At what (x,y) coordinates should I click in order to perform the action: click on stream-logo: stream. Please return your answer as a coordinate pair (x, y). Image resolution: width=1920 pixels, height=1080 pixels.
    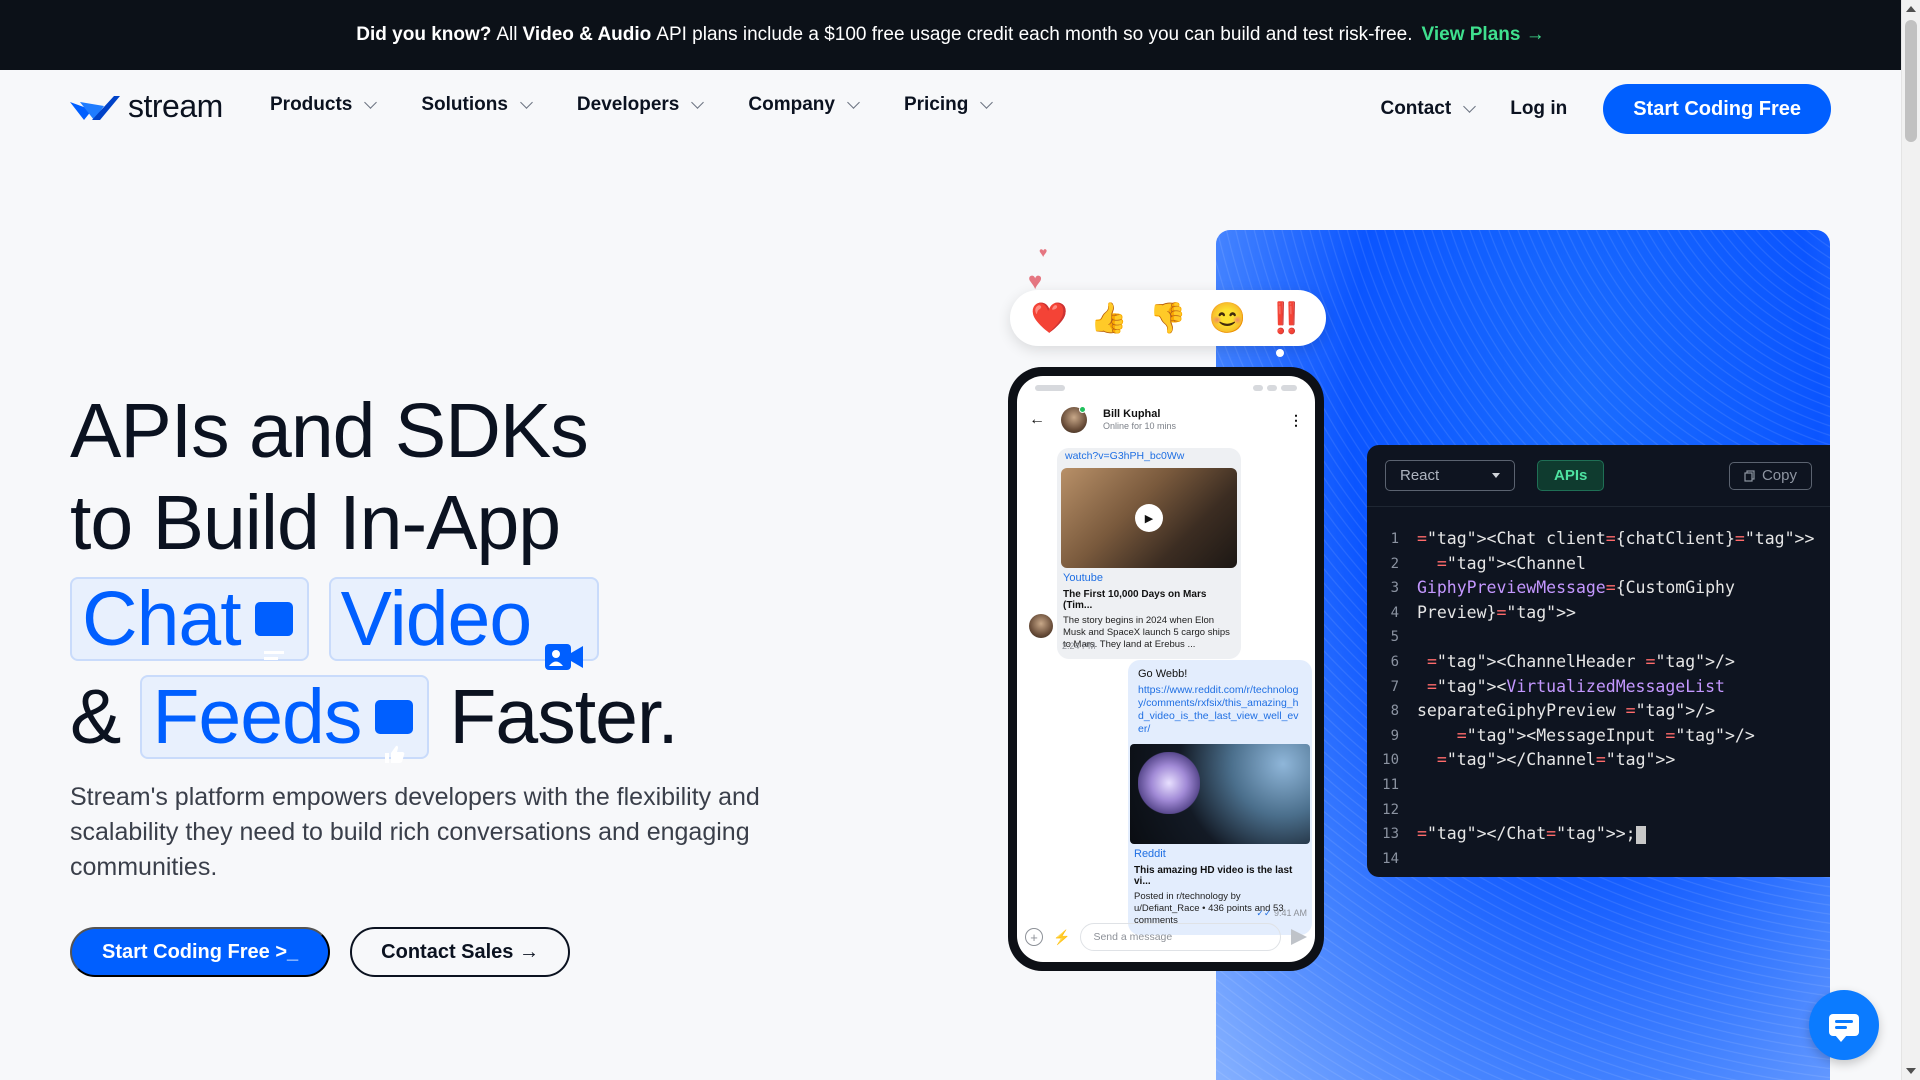
    Looking at the image, I should click on (146, 106).